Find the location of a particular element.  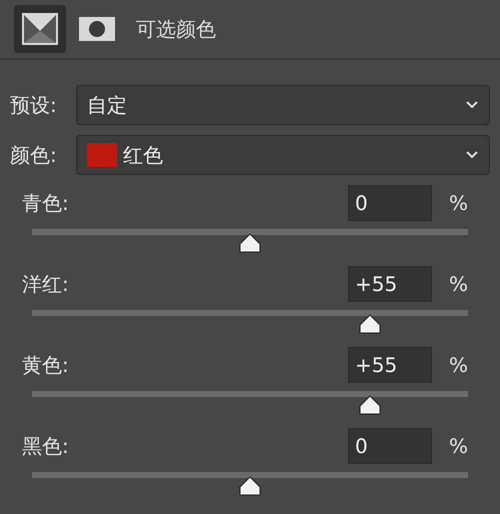

slider-label: 洋红: is located at coordinates (45, 284).